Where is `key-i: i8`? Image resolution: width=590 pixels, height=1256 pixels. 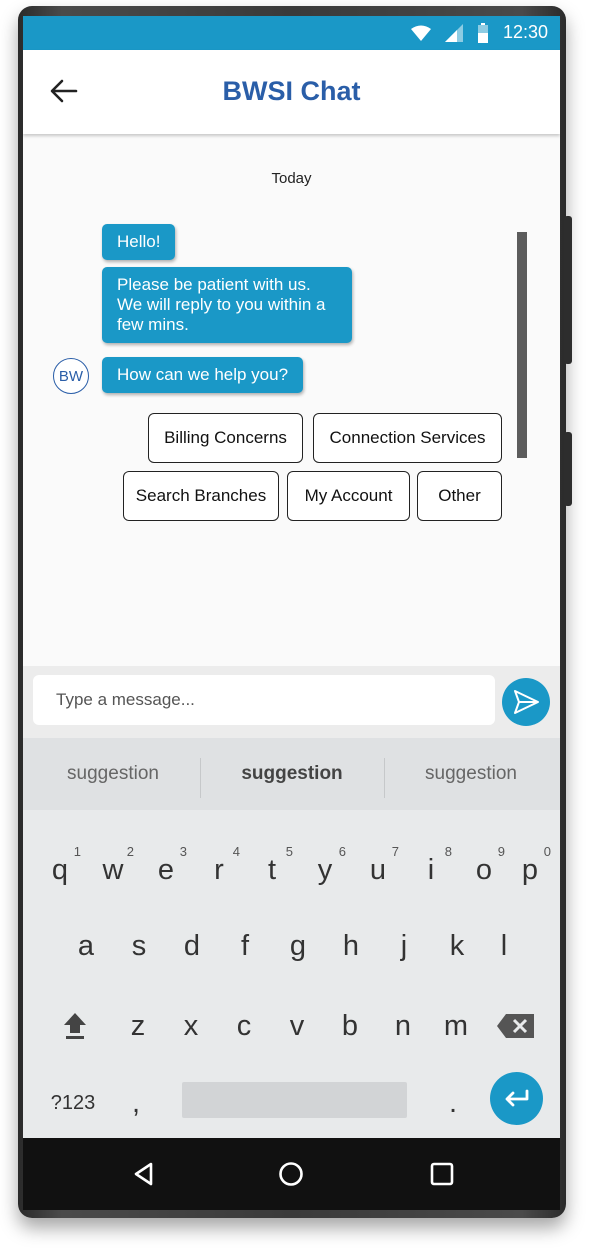 key-i: i8 is located at coordinates (431, 870).